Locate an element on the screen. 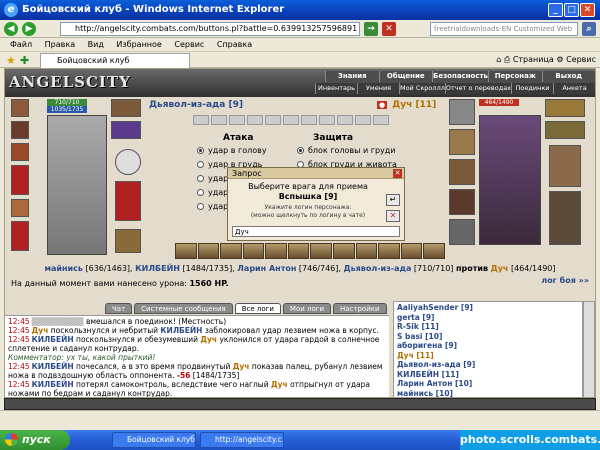 This screenshot has width=600, height=450. menu-view: Вид is located at coordinates (96, 44).